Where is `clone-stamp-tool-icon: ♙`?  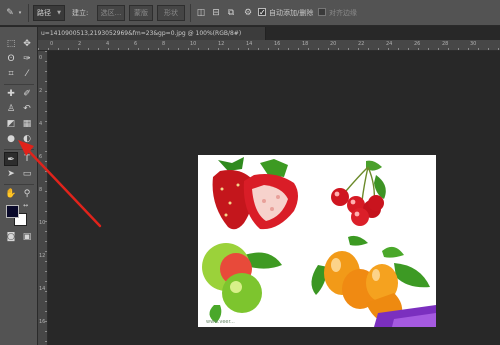 clone-stamp-tool-icon: ♙ is located at coordinates (11, 109).